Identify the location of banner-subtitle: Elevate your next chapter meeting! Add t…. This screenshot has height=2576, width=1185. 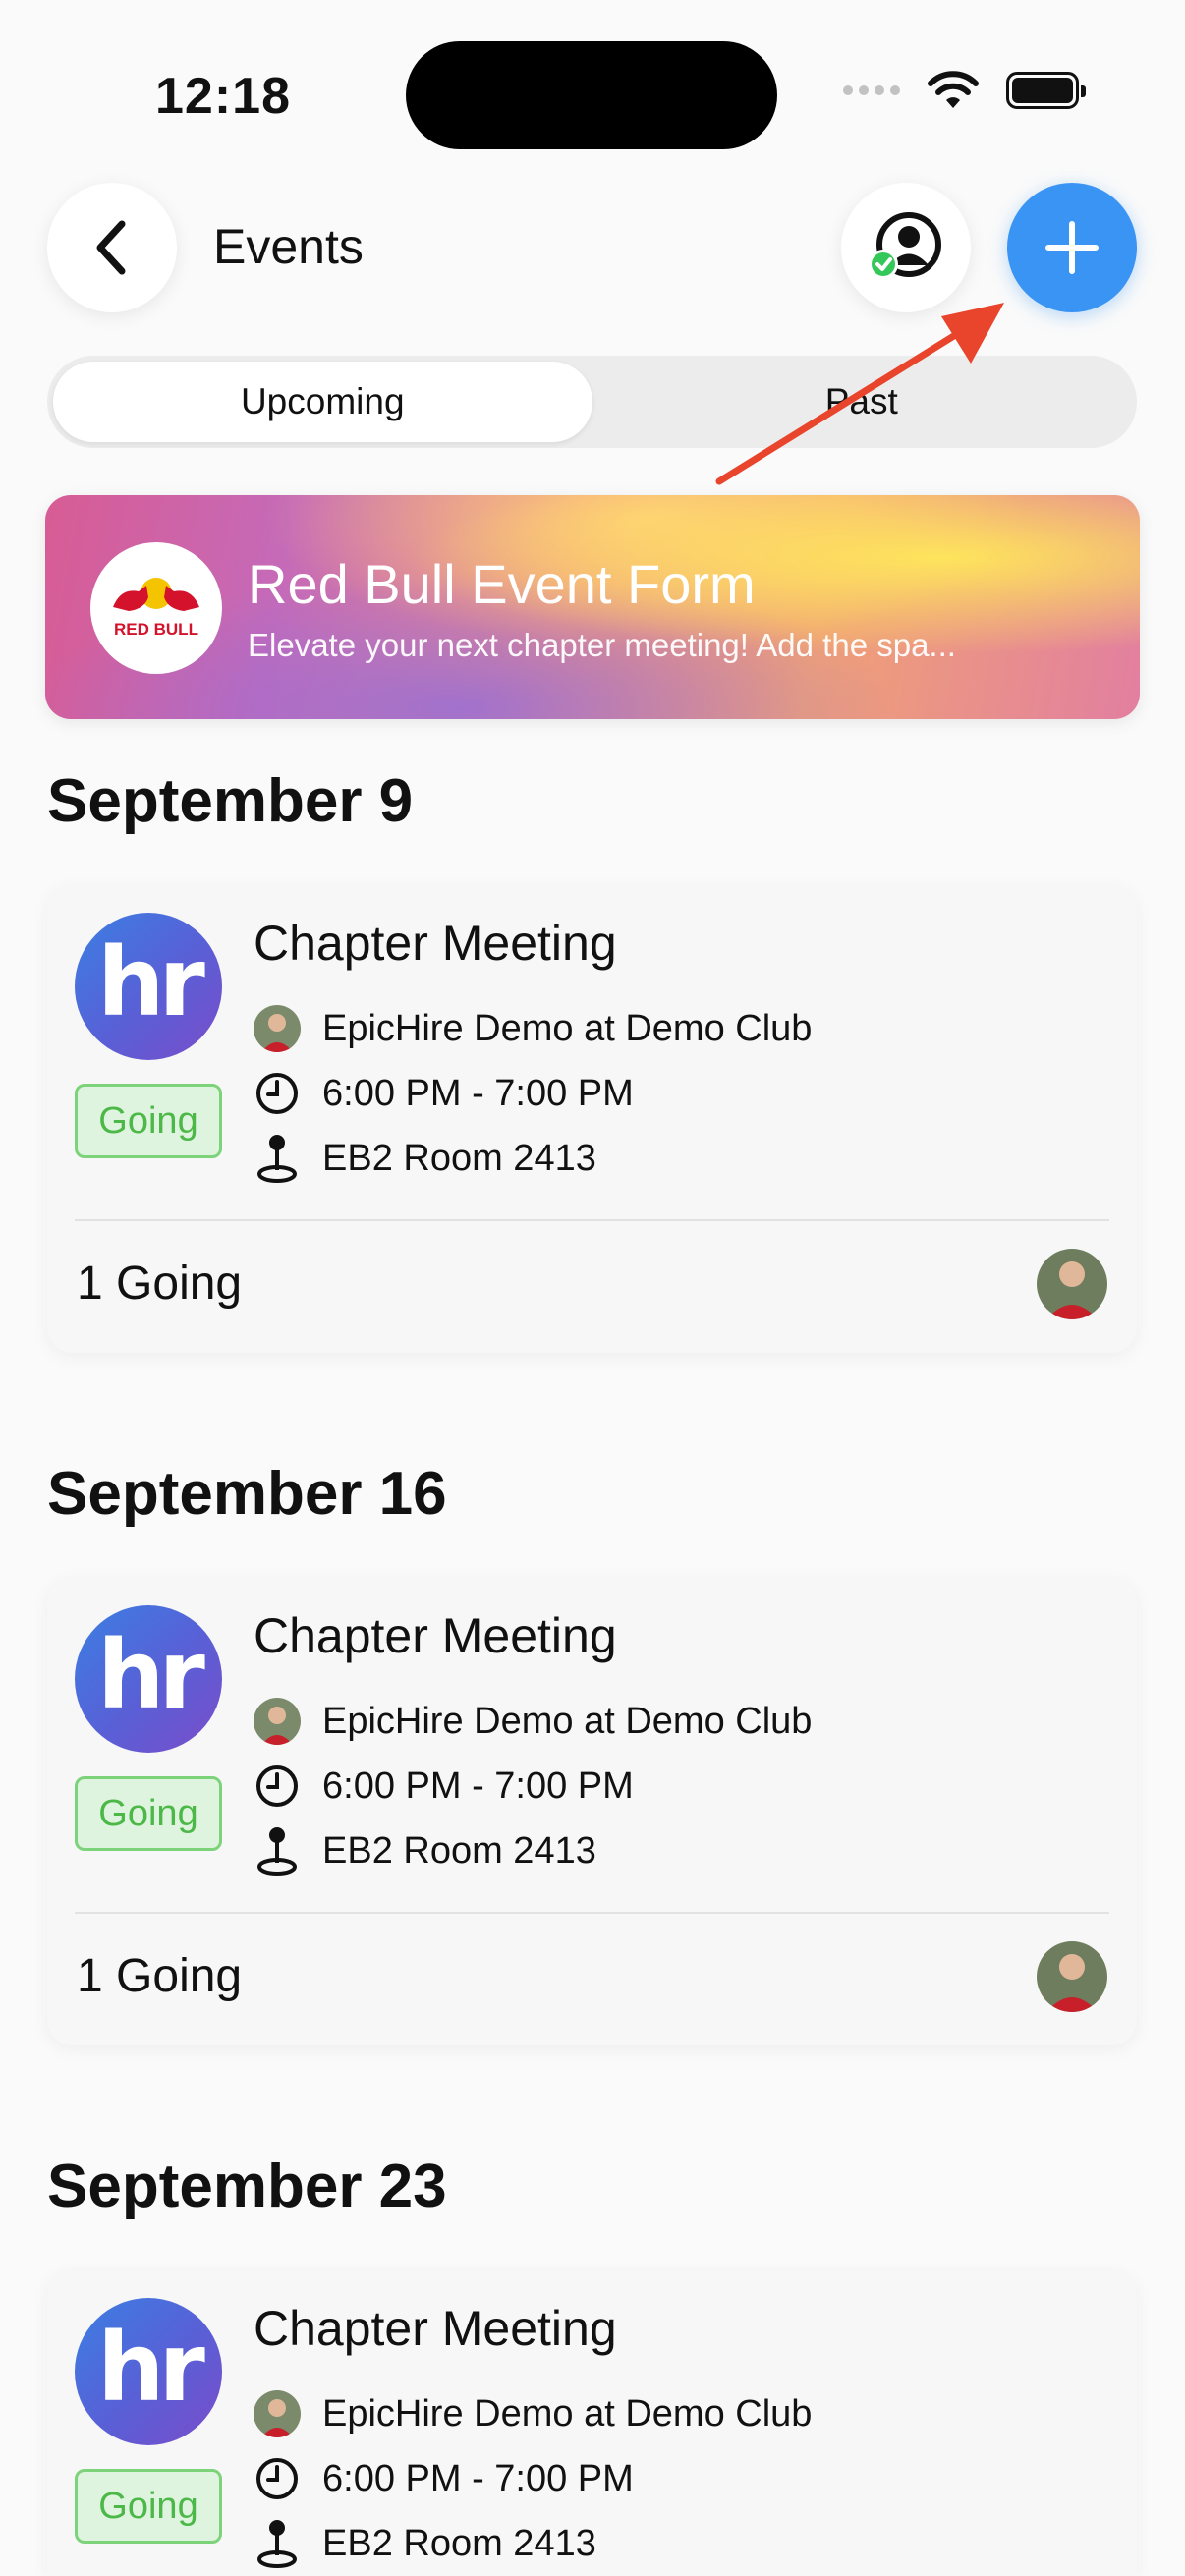
(602, 645).